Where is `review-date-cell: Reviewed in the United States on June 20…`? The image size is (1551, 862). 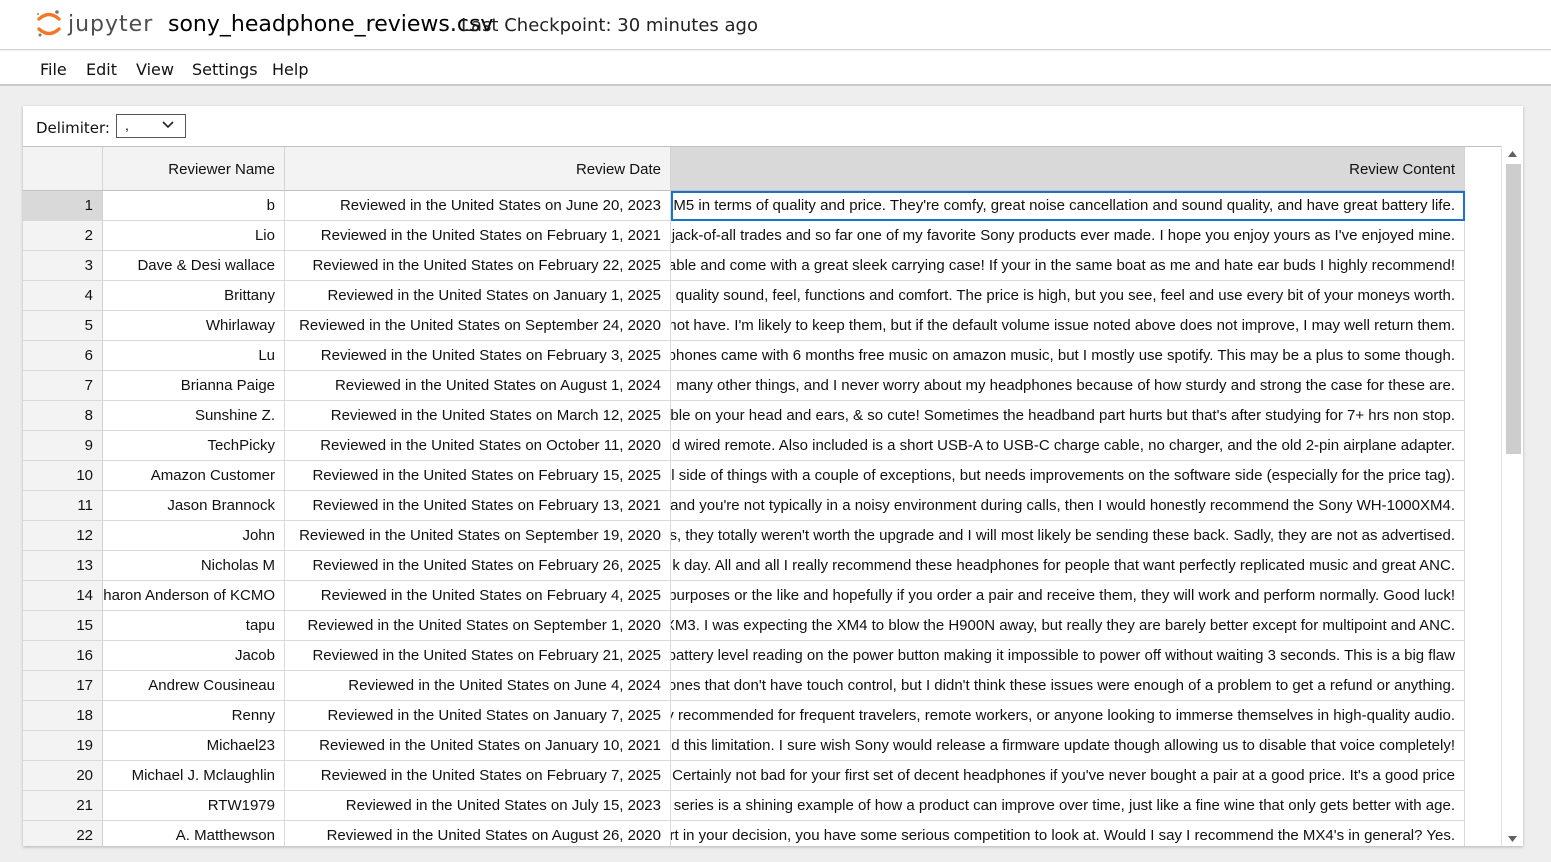 review-date-cell: Reviewed in the United States on June 20… is located at coordinates (478, 206).